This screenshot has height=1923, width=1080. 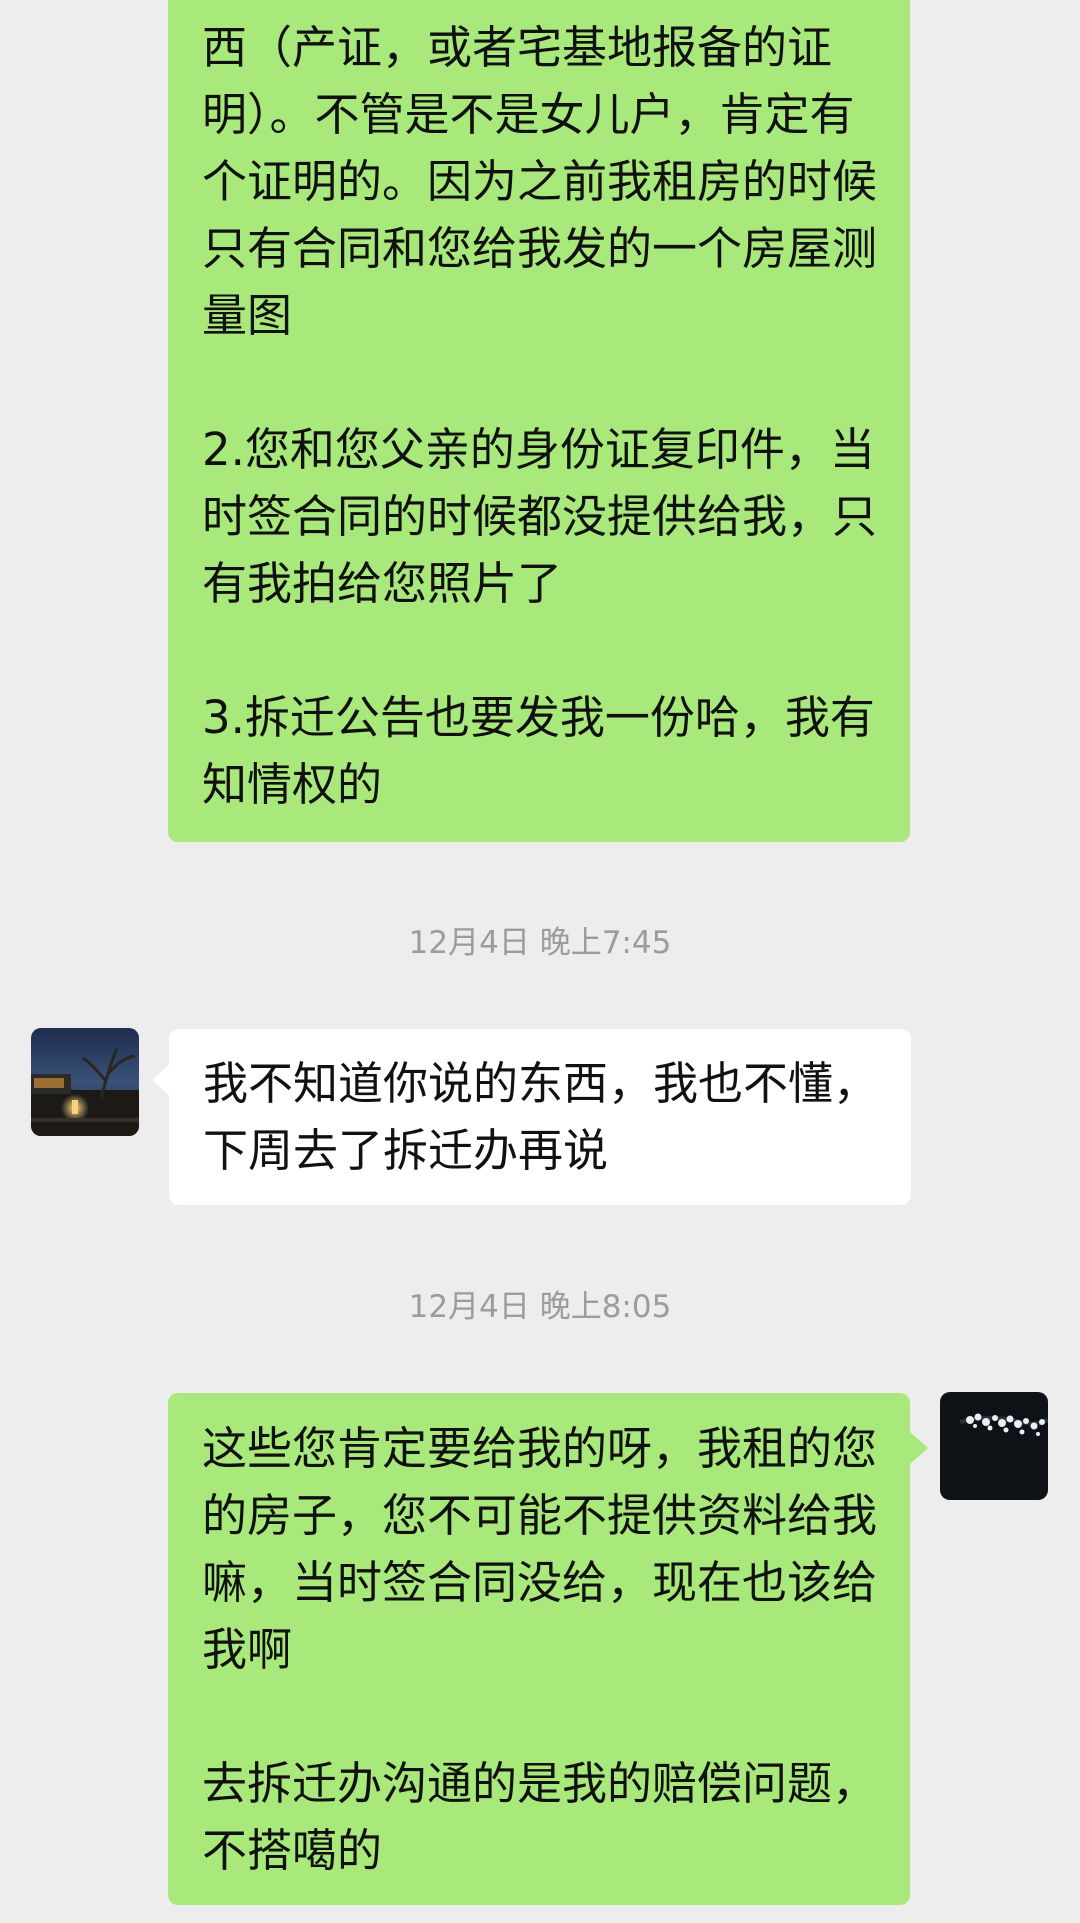 What do you see at coordinates (85, 1082) in the screenshot?
I see `night-garden-avatar` at bounding box center [85, 1082].